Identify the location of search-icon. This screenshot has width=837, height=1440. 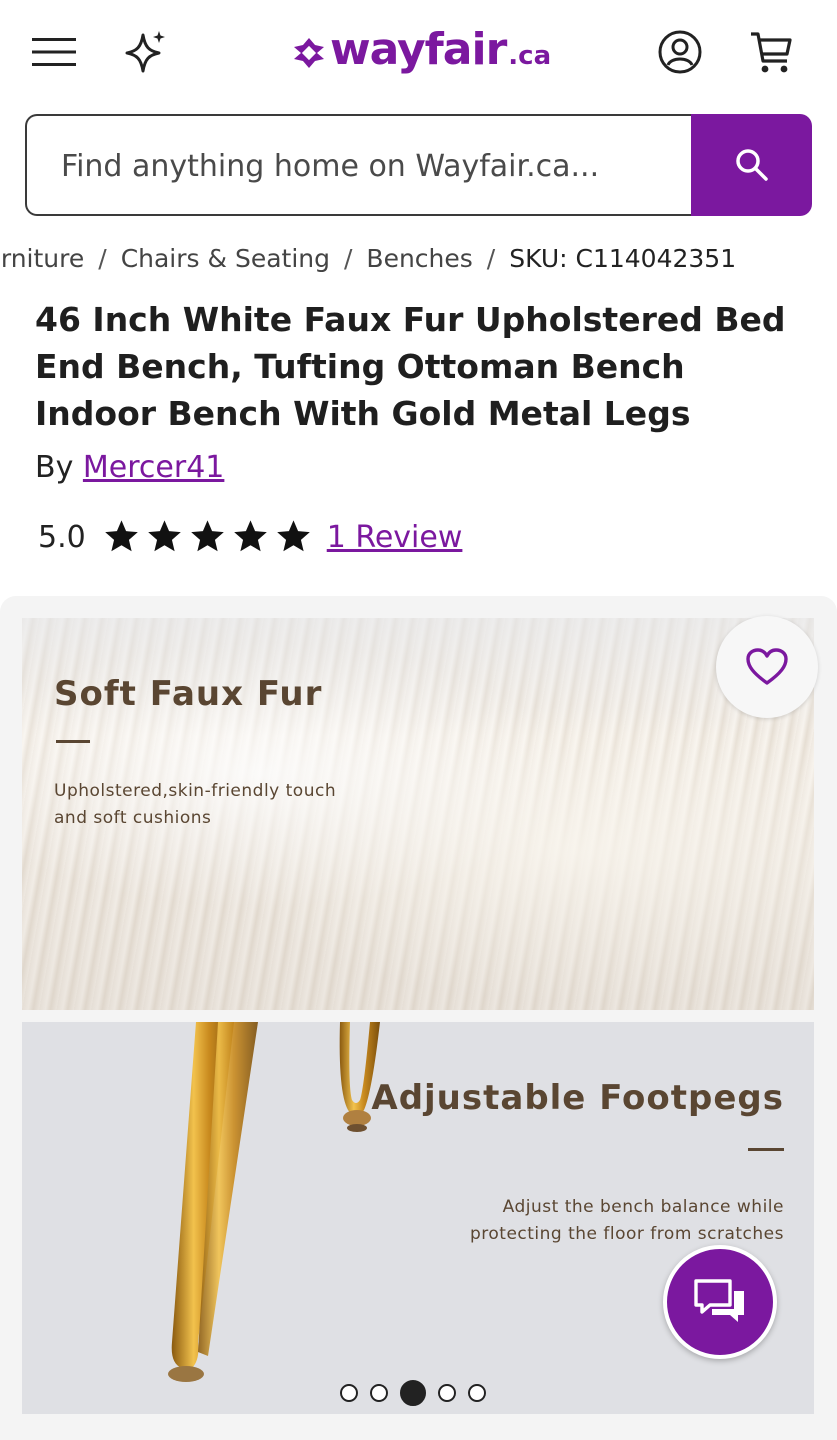
(751, 165).